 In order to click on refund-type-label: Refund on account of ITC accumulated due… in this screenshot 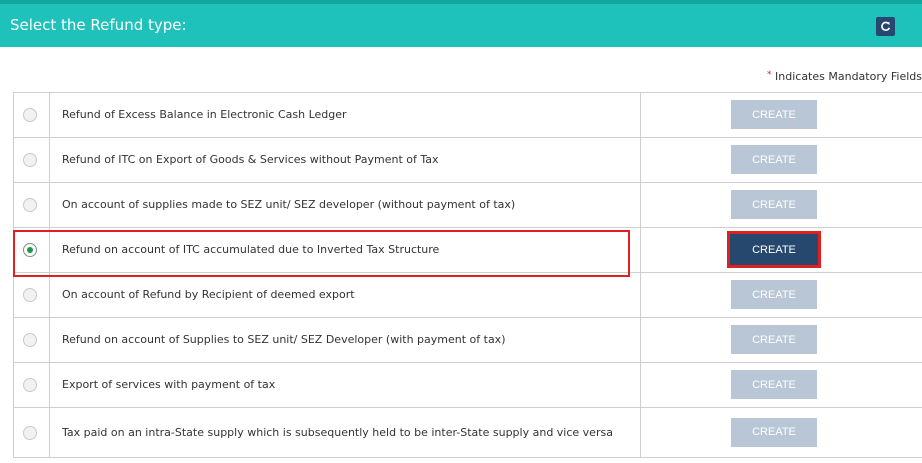, I will do `click(345, 250)`.